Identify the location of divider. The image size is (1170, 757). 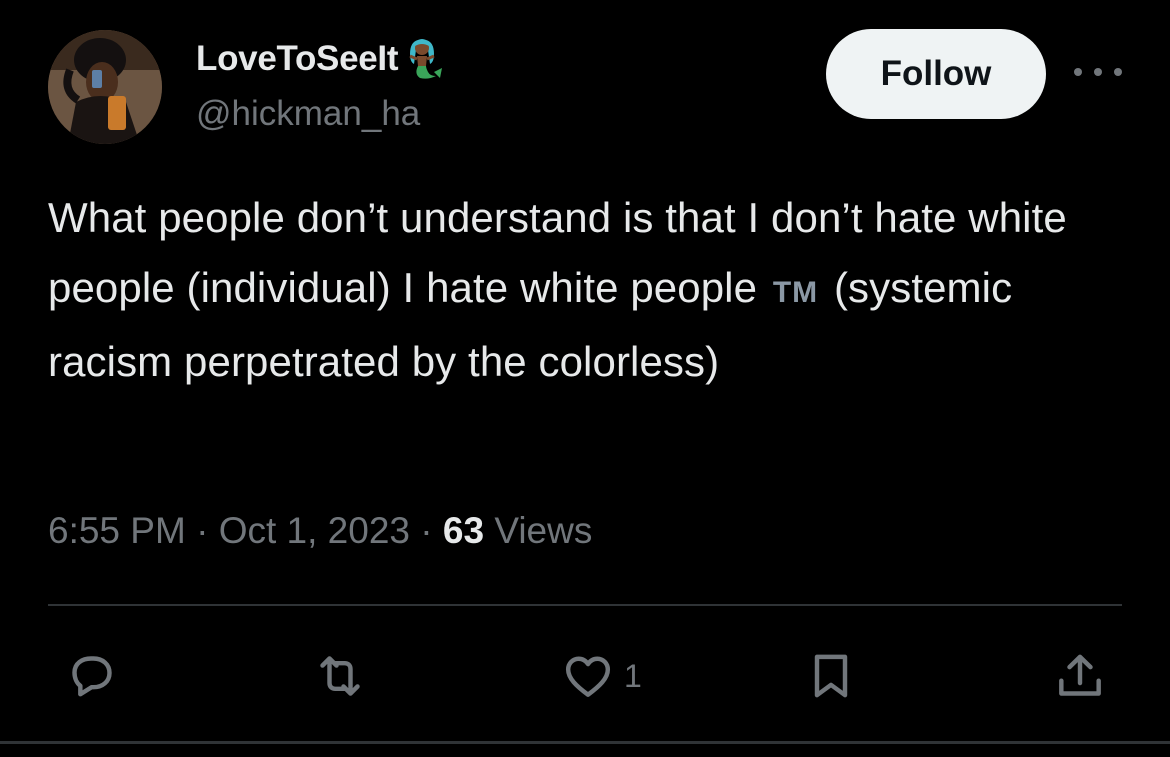
(585, 605).